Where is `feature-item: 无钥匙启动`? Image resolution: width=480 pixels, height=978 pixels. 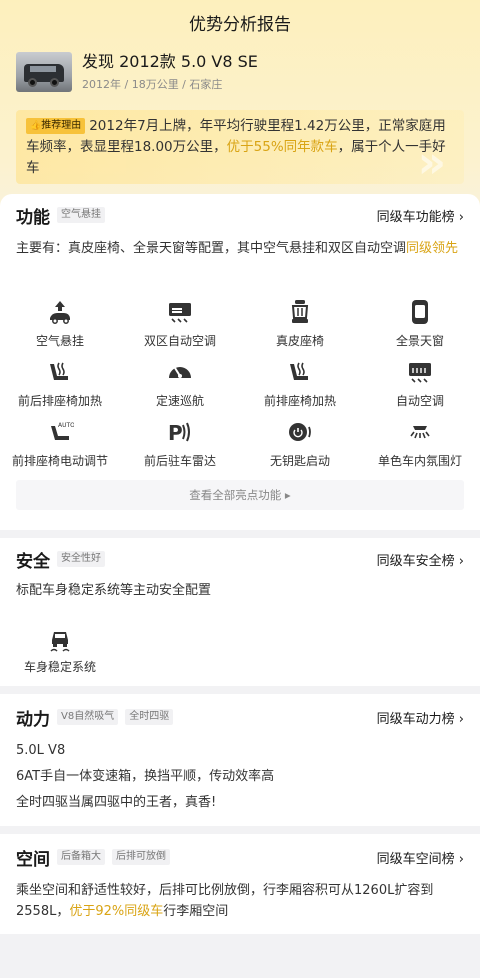 feature-item: 无钥匙启动 is located at coordinates (300, 444).